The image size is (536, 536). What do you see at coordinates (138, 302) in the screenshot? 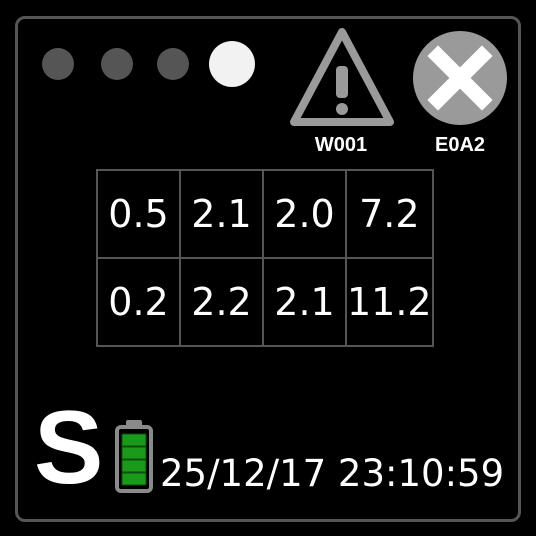
I see `reading-cell: 0.2` at bounding box center [138, 302].